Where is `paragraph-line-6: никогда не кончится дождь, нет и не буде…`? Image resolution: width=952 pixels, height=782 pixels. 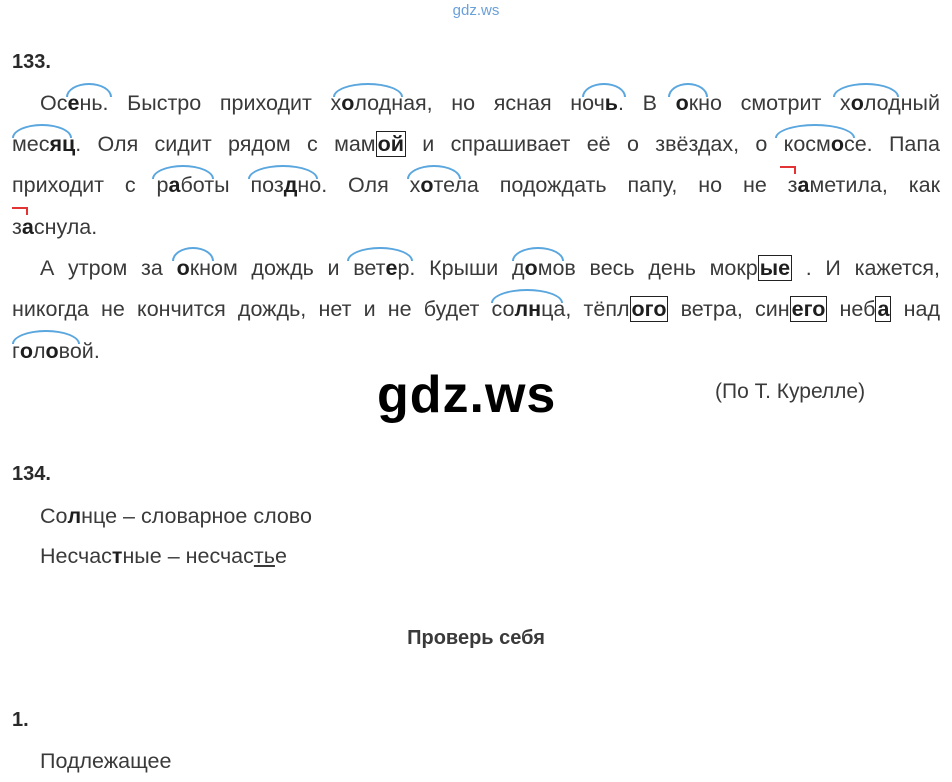
paragraph-line-6: никогда не кончится дождь, нет и не буде… is located at coordinates (476, 309).